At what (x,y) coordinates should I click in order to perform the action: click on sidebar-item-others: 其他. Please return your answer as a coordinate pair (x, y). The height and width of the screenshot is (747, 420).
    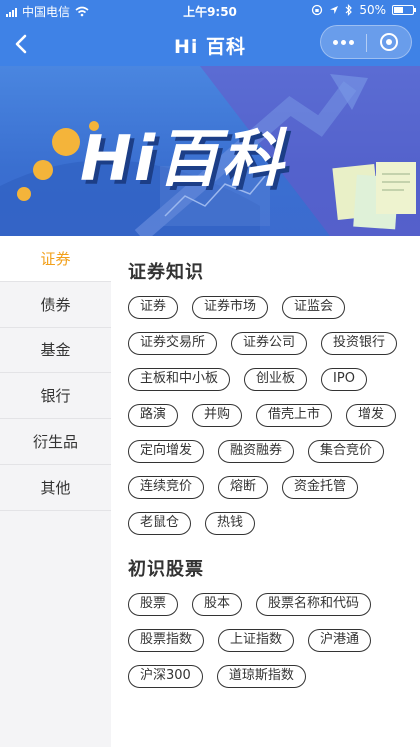
    Looking at the image, I should click on (55, 488).